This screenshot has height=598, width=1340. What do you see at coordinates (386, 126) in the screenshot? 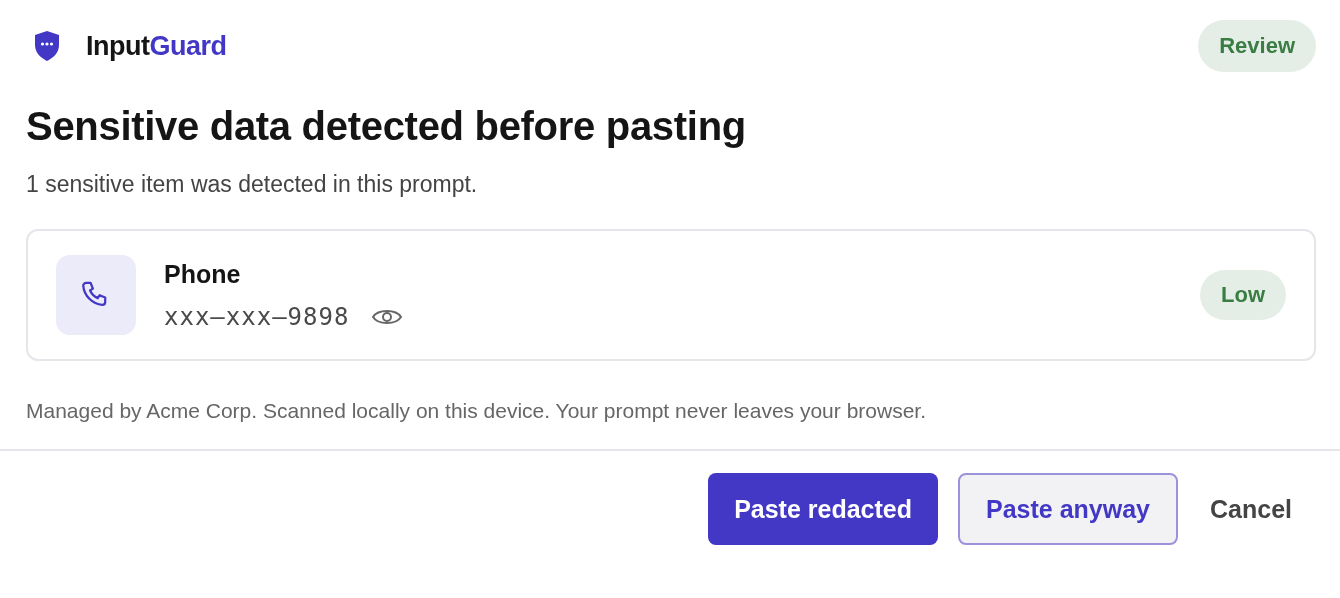
I see `dialog-title: Sensitive data detected before pasting` at bounding box center [386, 126].